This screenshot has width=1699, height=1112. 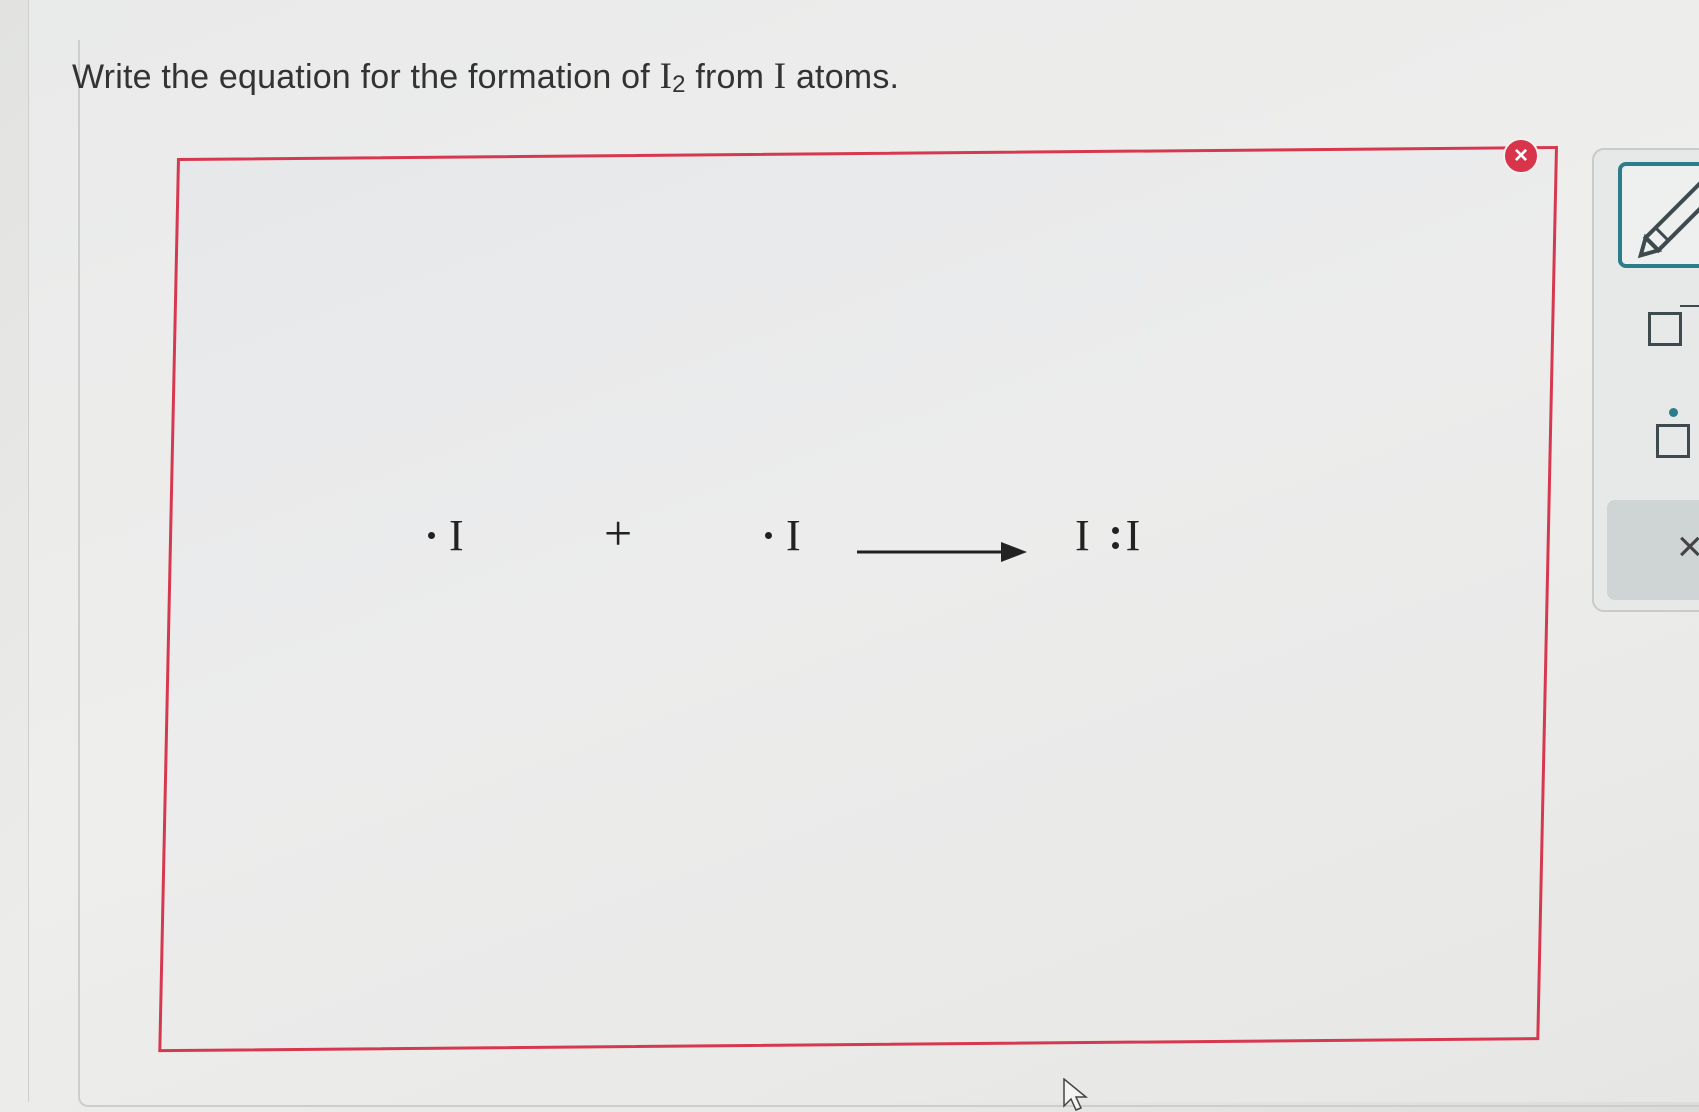 I want to click on reactant-2: I, so click(x=783, y=535).